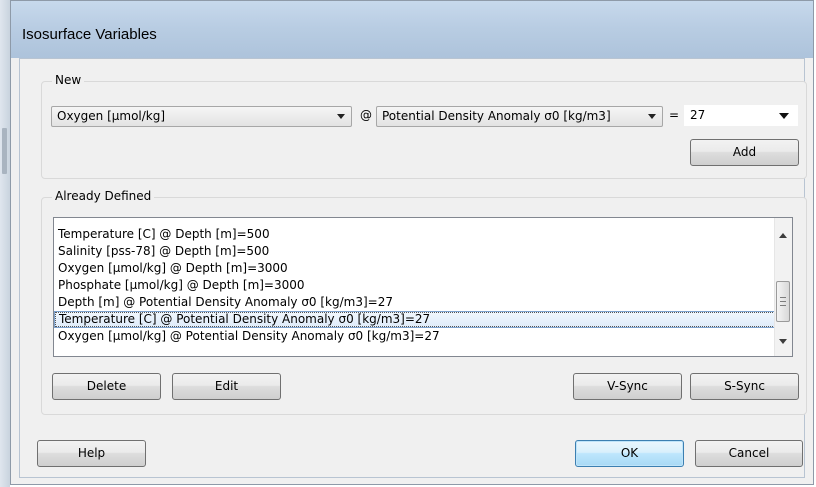 This screenshot has width=816, height=487. Describe the element at coordinates (749, 453) in the screenshot. I see `cancel-button: Cancel` at that location.